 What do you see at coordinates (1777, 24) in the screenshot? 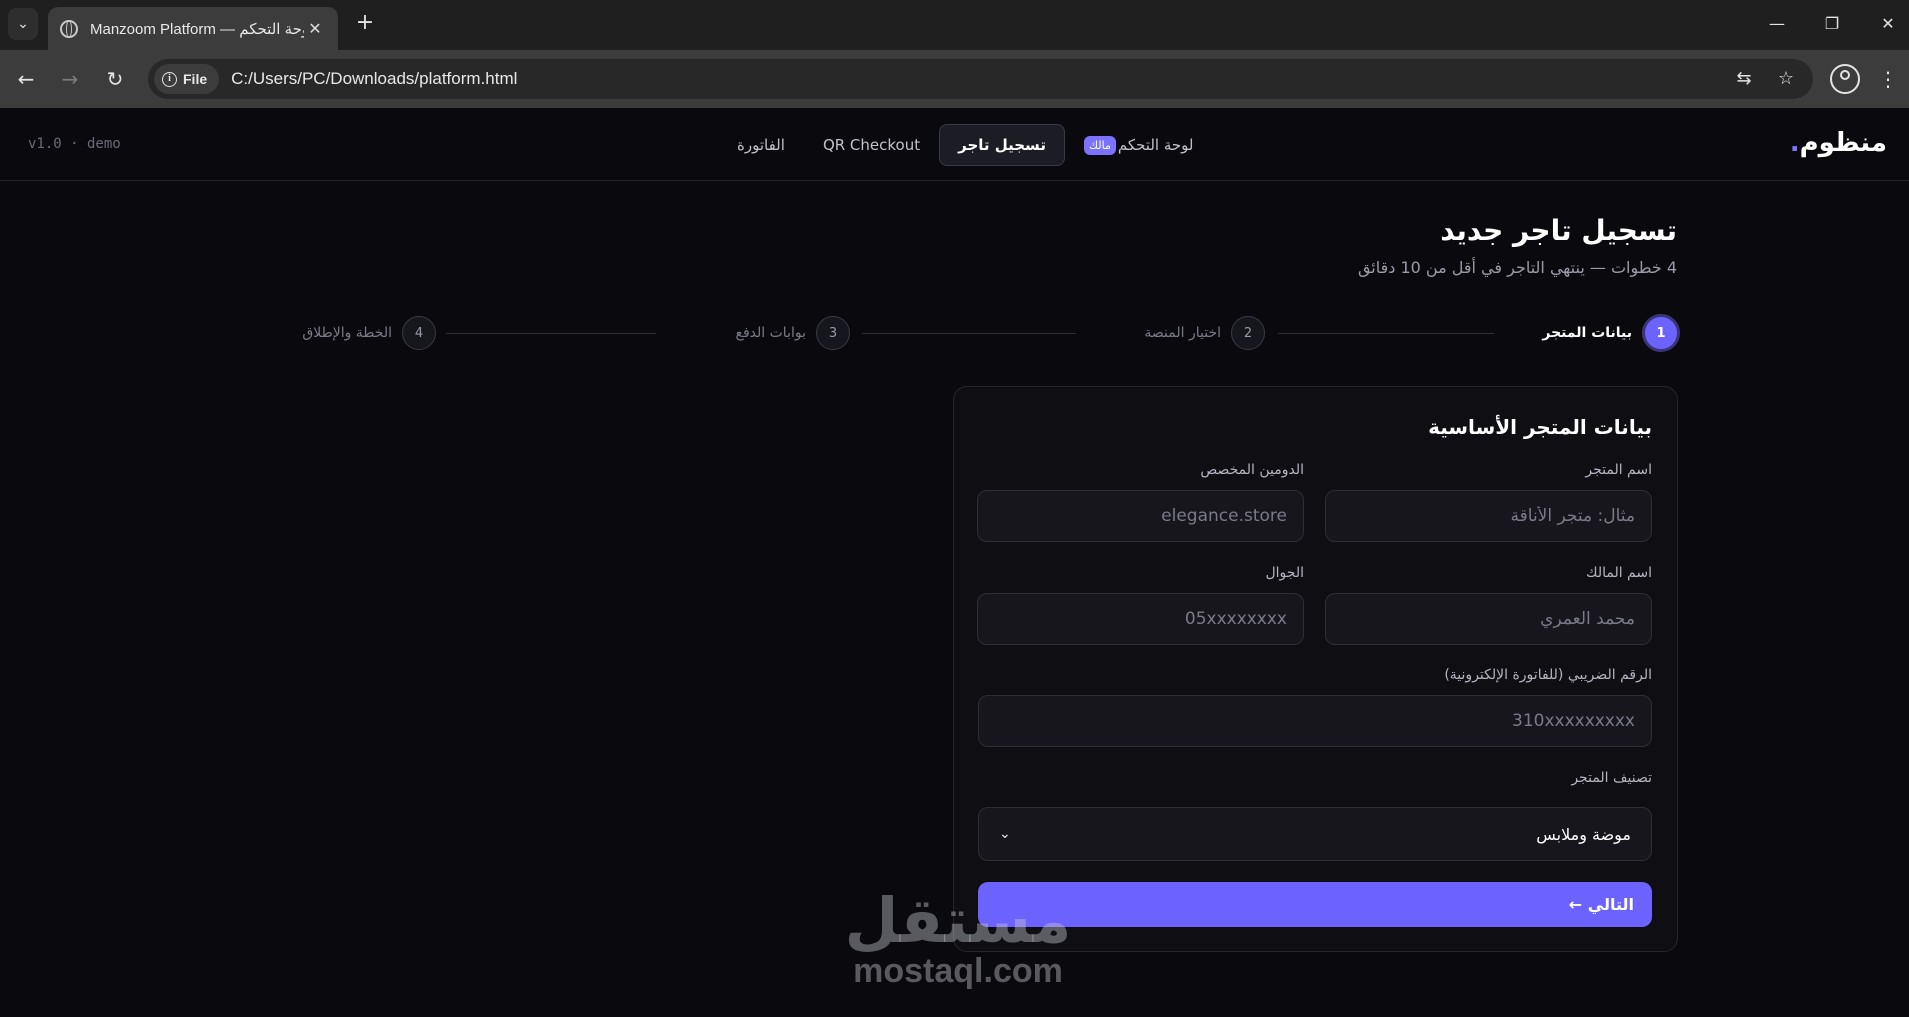
I see `minimize-icon: —` at bounding box center [1777, 24].